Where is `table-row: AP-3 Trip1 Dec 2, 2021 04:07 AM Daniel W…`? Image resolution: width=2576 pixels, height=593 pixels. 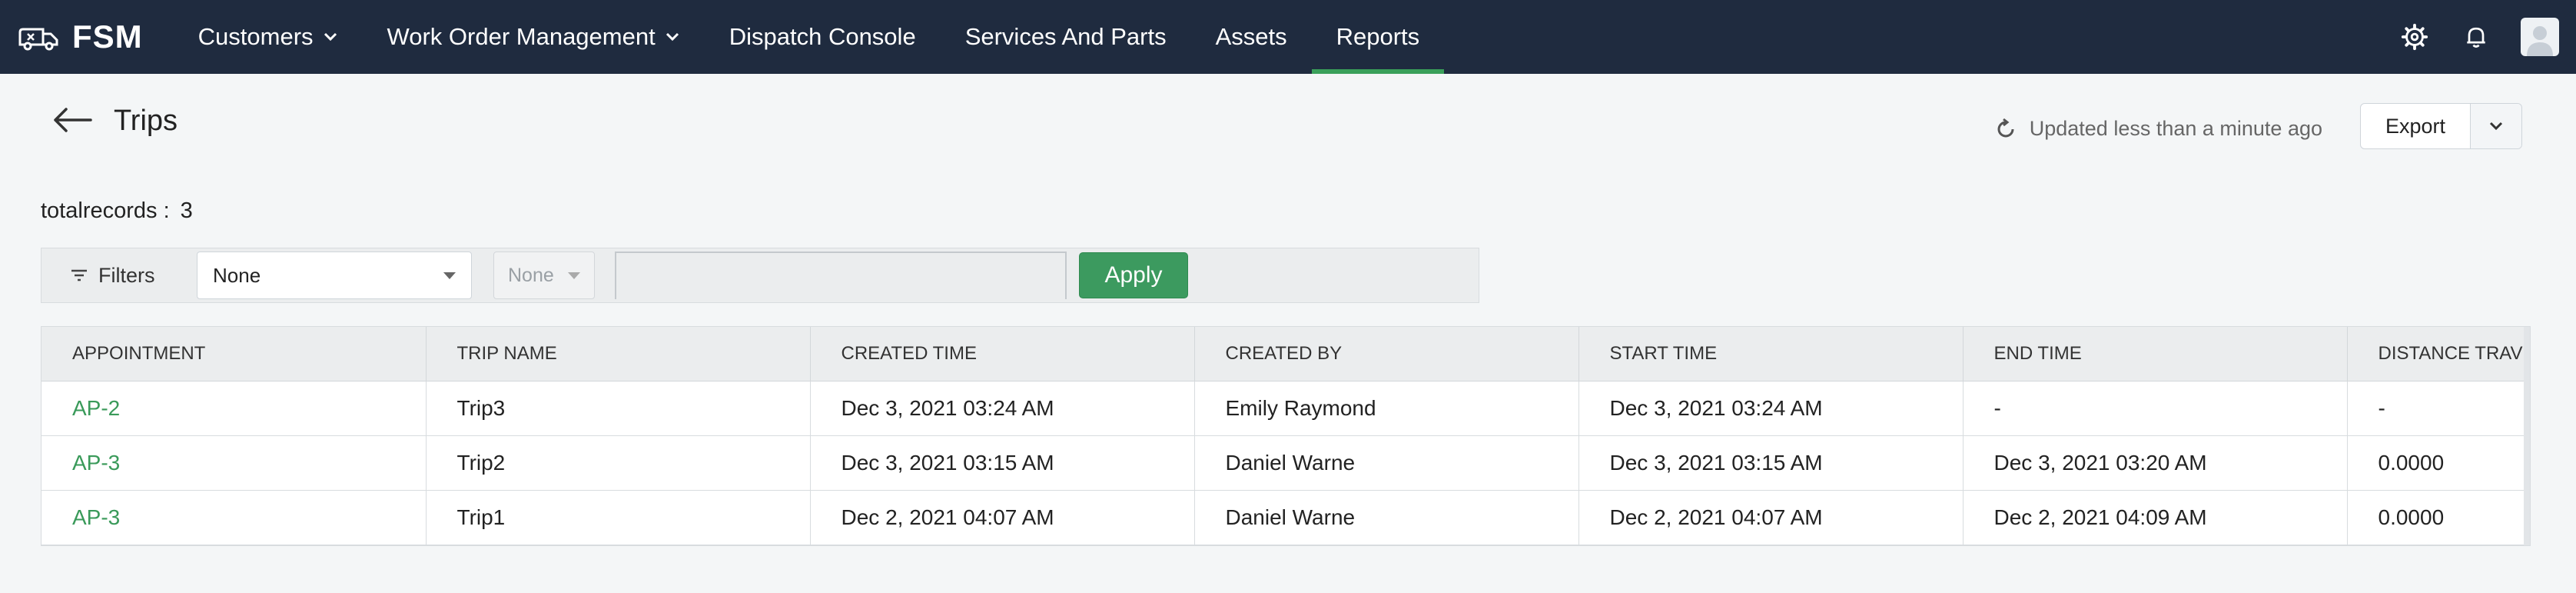 table-row: AP-3 Trip1 Dec 2, 2021 04:07 AM Daniel W… is located at coordinates (1285, 517).